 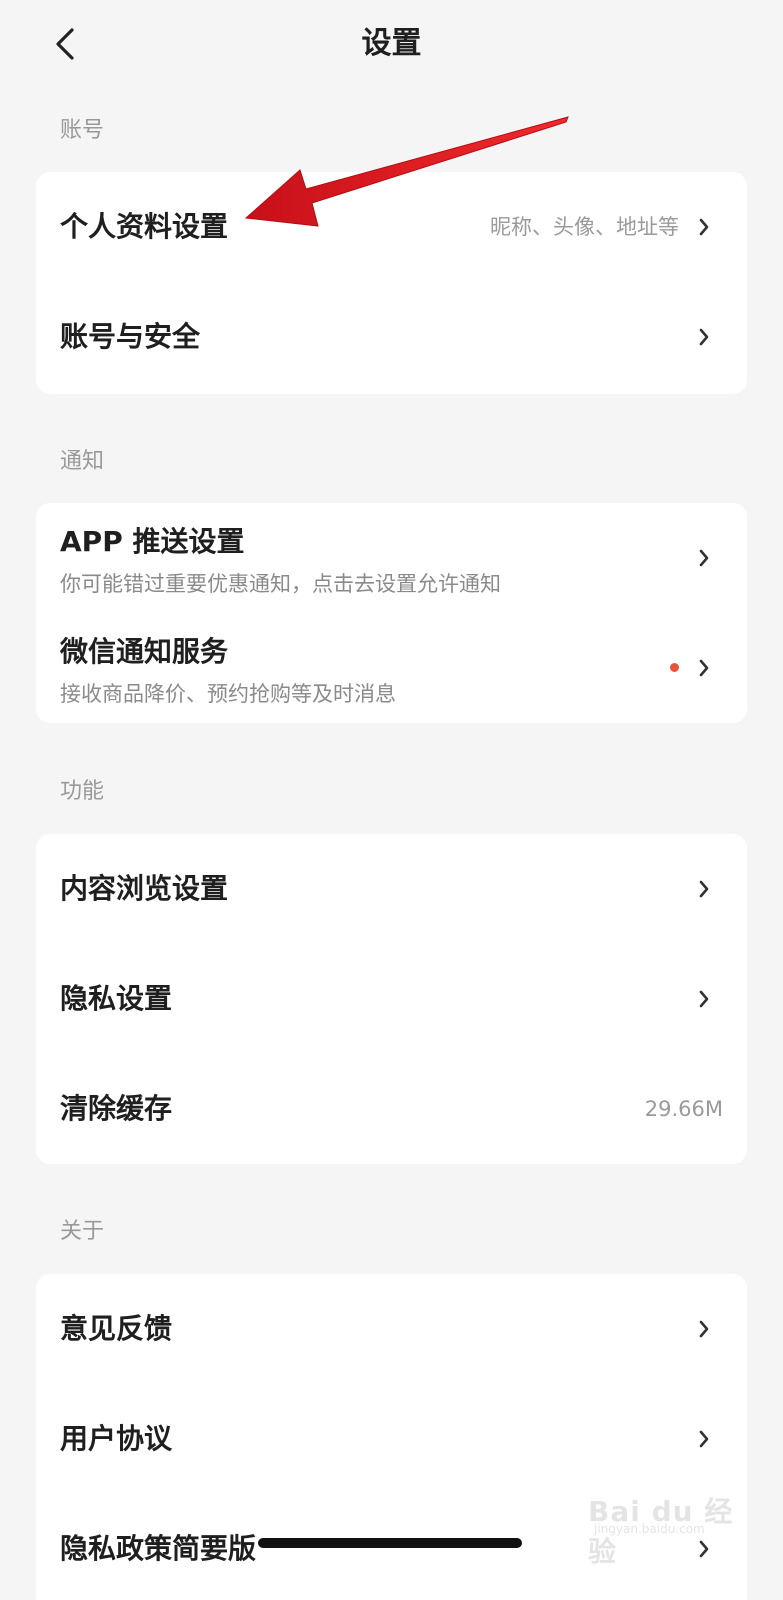 I want to click on row-value: 昵称、头像、地址等, so click(x=584, y=227).